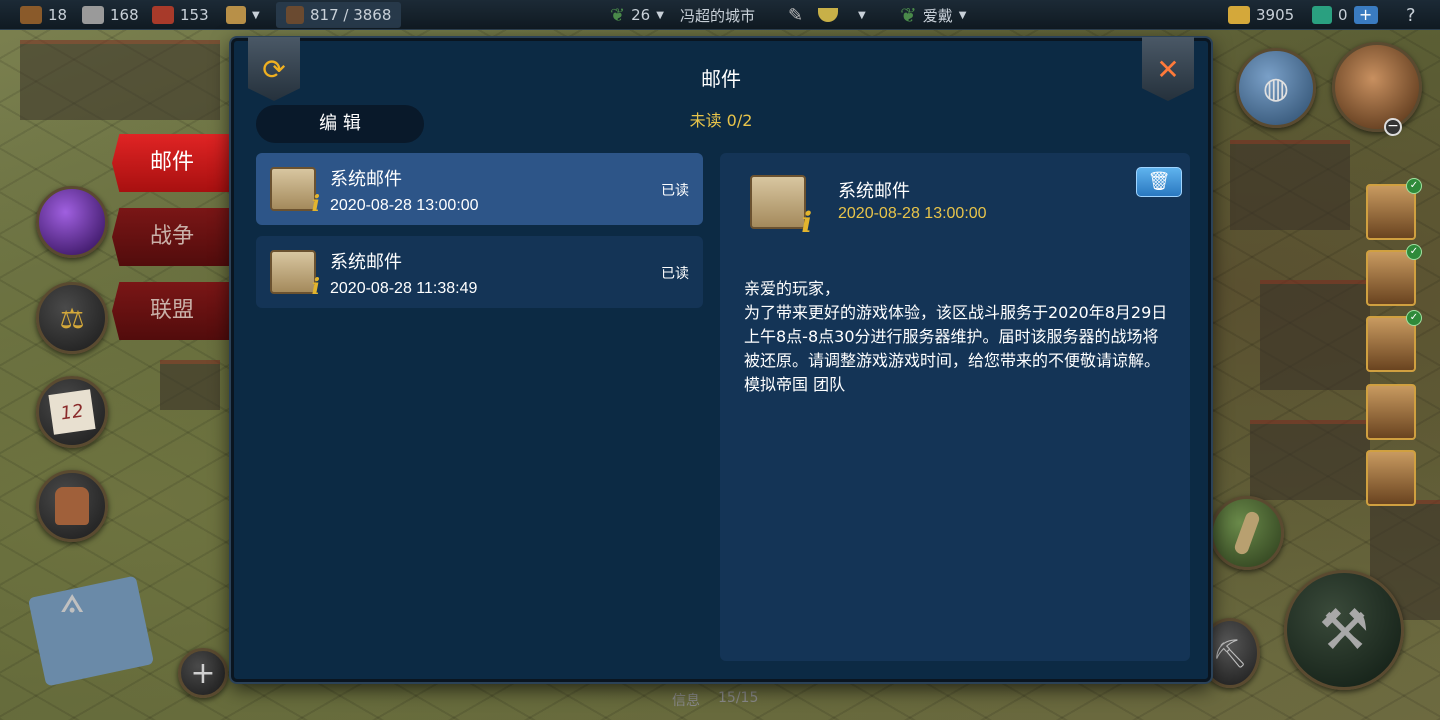 This screenshot has height=720, width=1440. I want to click on gem-resource: 0 +, so click(1345, 15).